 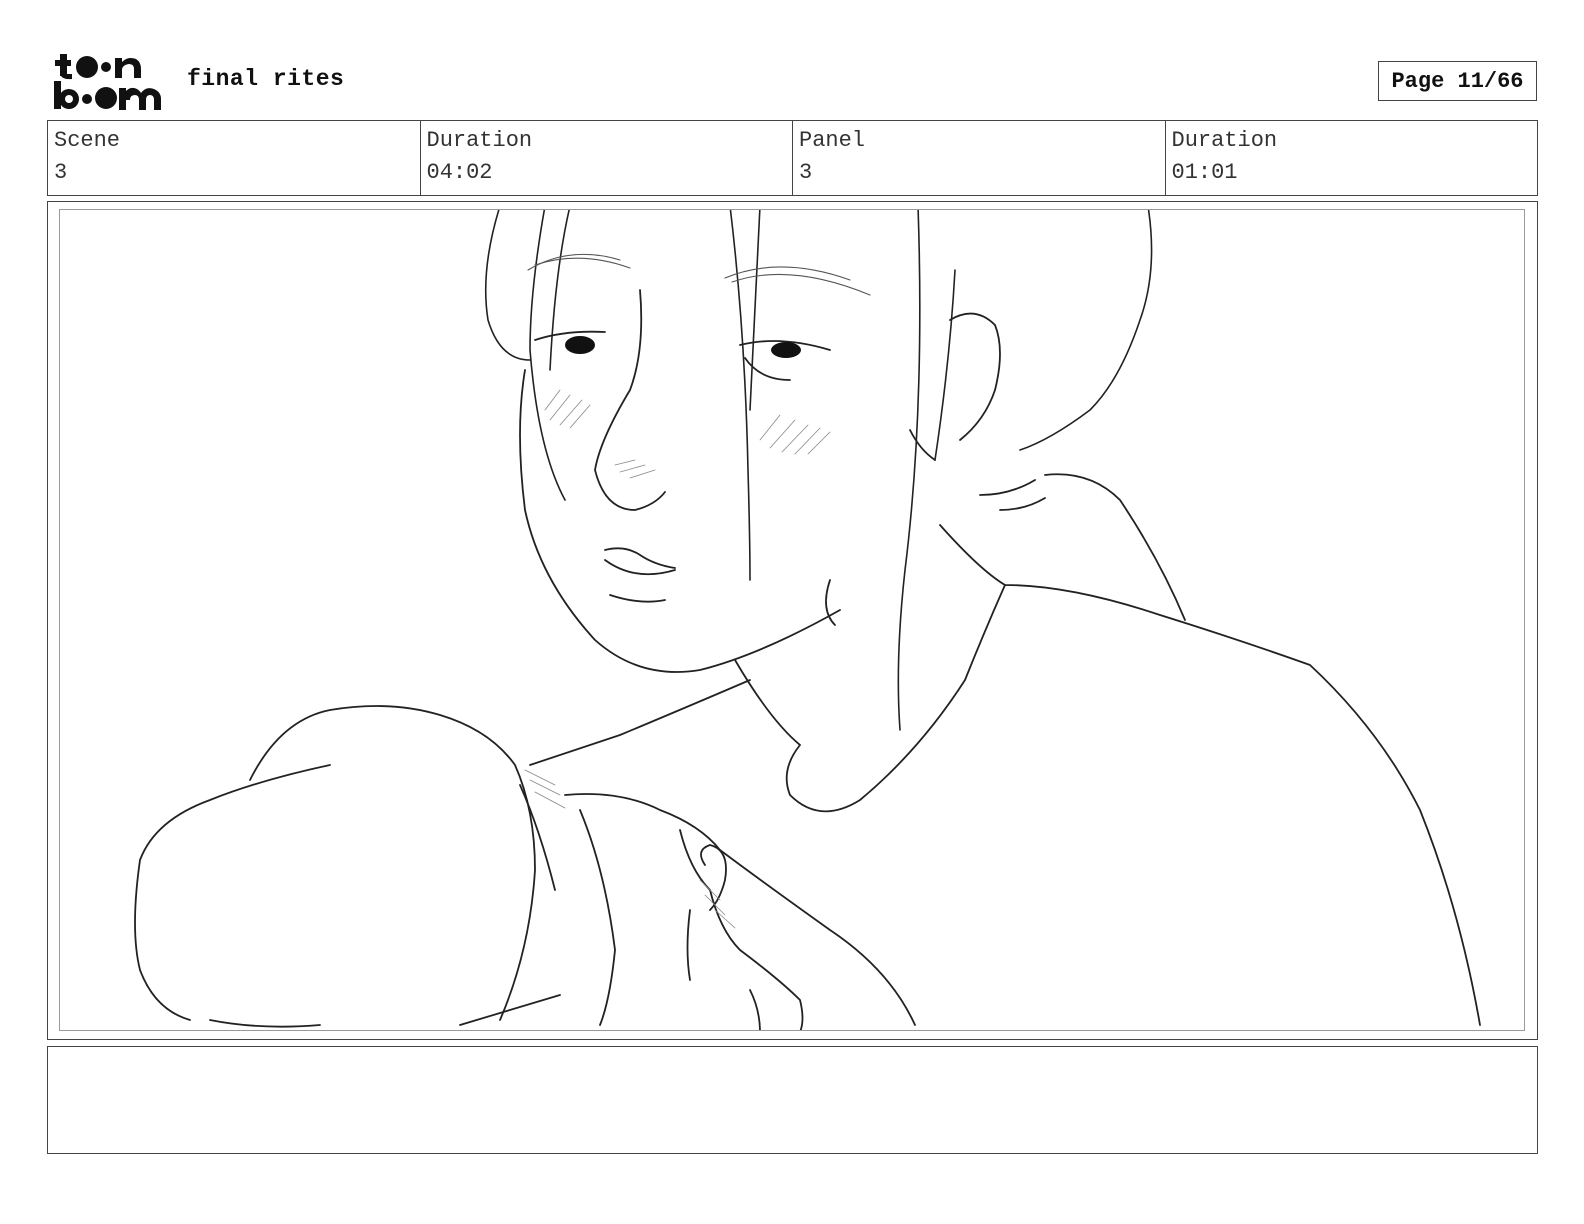 What do you see at coordinates (266, 79) in the screenshot?
I see `project-title: final rites` at bounding box center [266, 79].